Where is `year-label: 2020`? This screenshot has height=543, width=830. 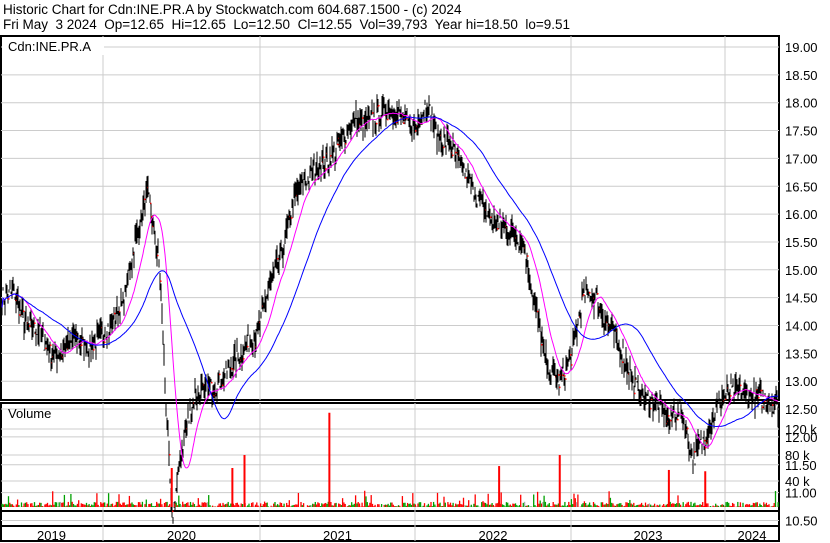 year-label: 2020 is located at coordinates (181, 535).